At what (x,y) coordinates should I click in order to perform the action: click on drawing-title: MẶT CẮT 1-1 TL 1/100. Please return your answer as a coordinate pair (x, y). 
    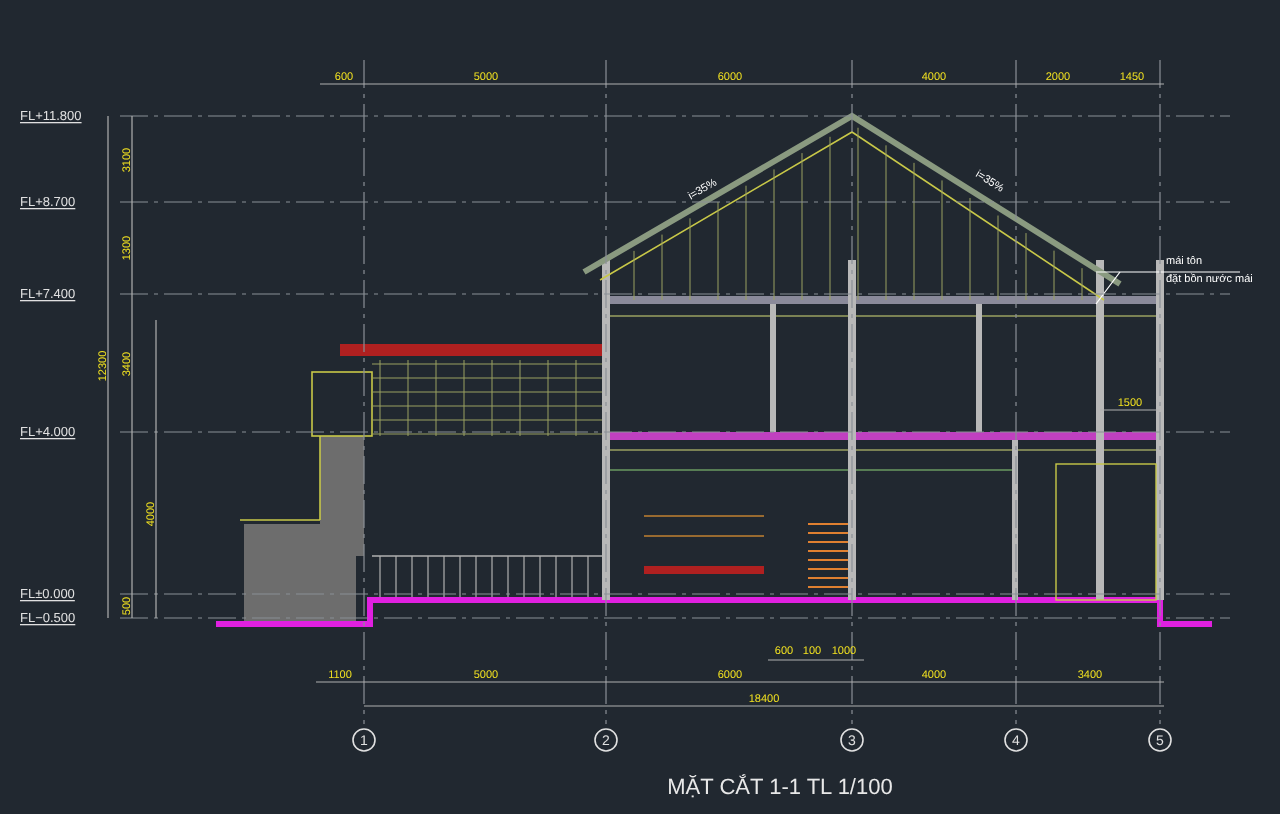
    Looking at the image, I should click on (780, 788).